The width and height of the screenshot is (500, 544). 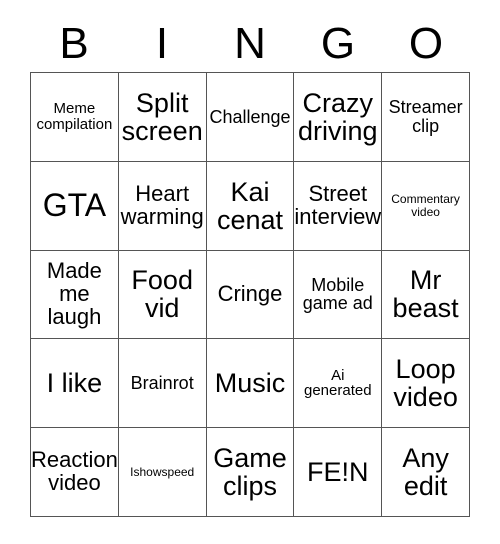 I want to click on bingo-cell: Commentary video, so click(x=426, y=206).